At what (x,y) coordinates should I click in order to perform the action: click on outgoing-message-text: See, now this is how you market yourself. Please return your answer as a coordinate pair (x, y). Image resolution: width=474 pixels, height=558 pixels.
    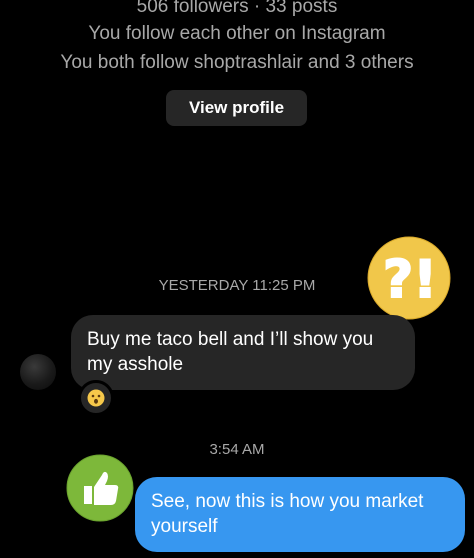
    Looking at the image, I should click on (287, 514).